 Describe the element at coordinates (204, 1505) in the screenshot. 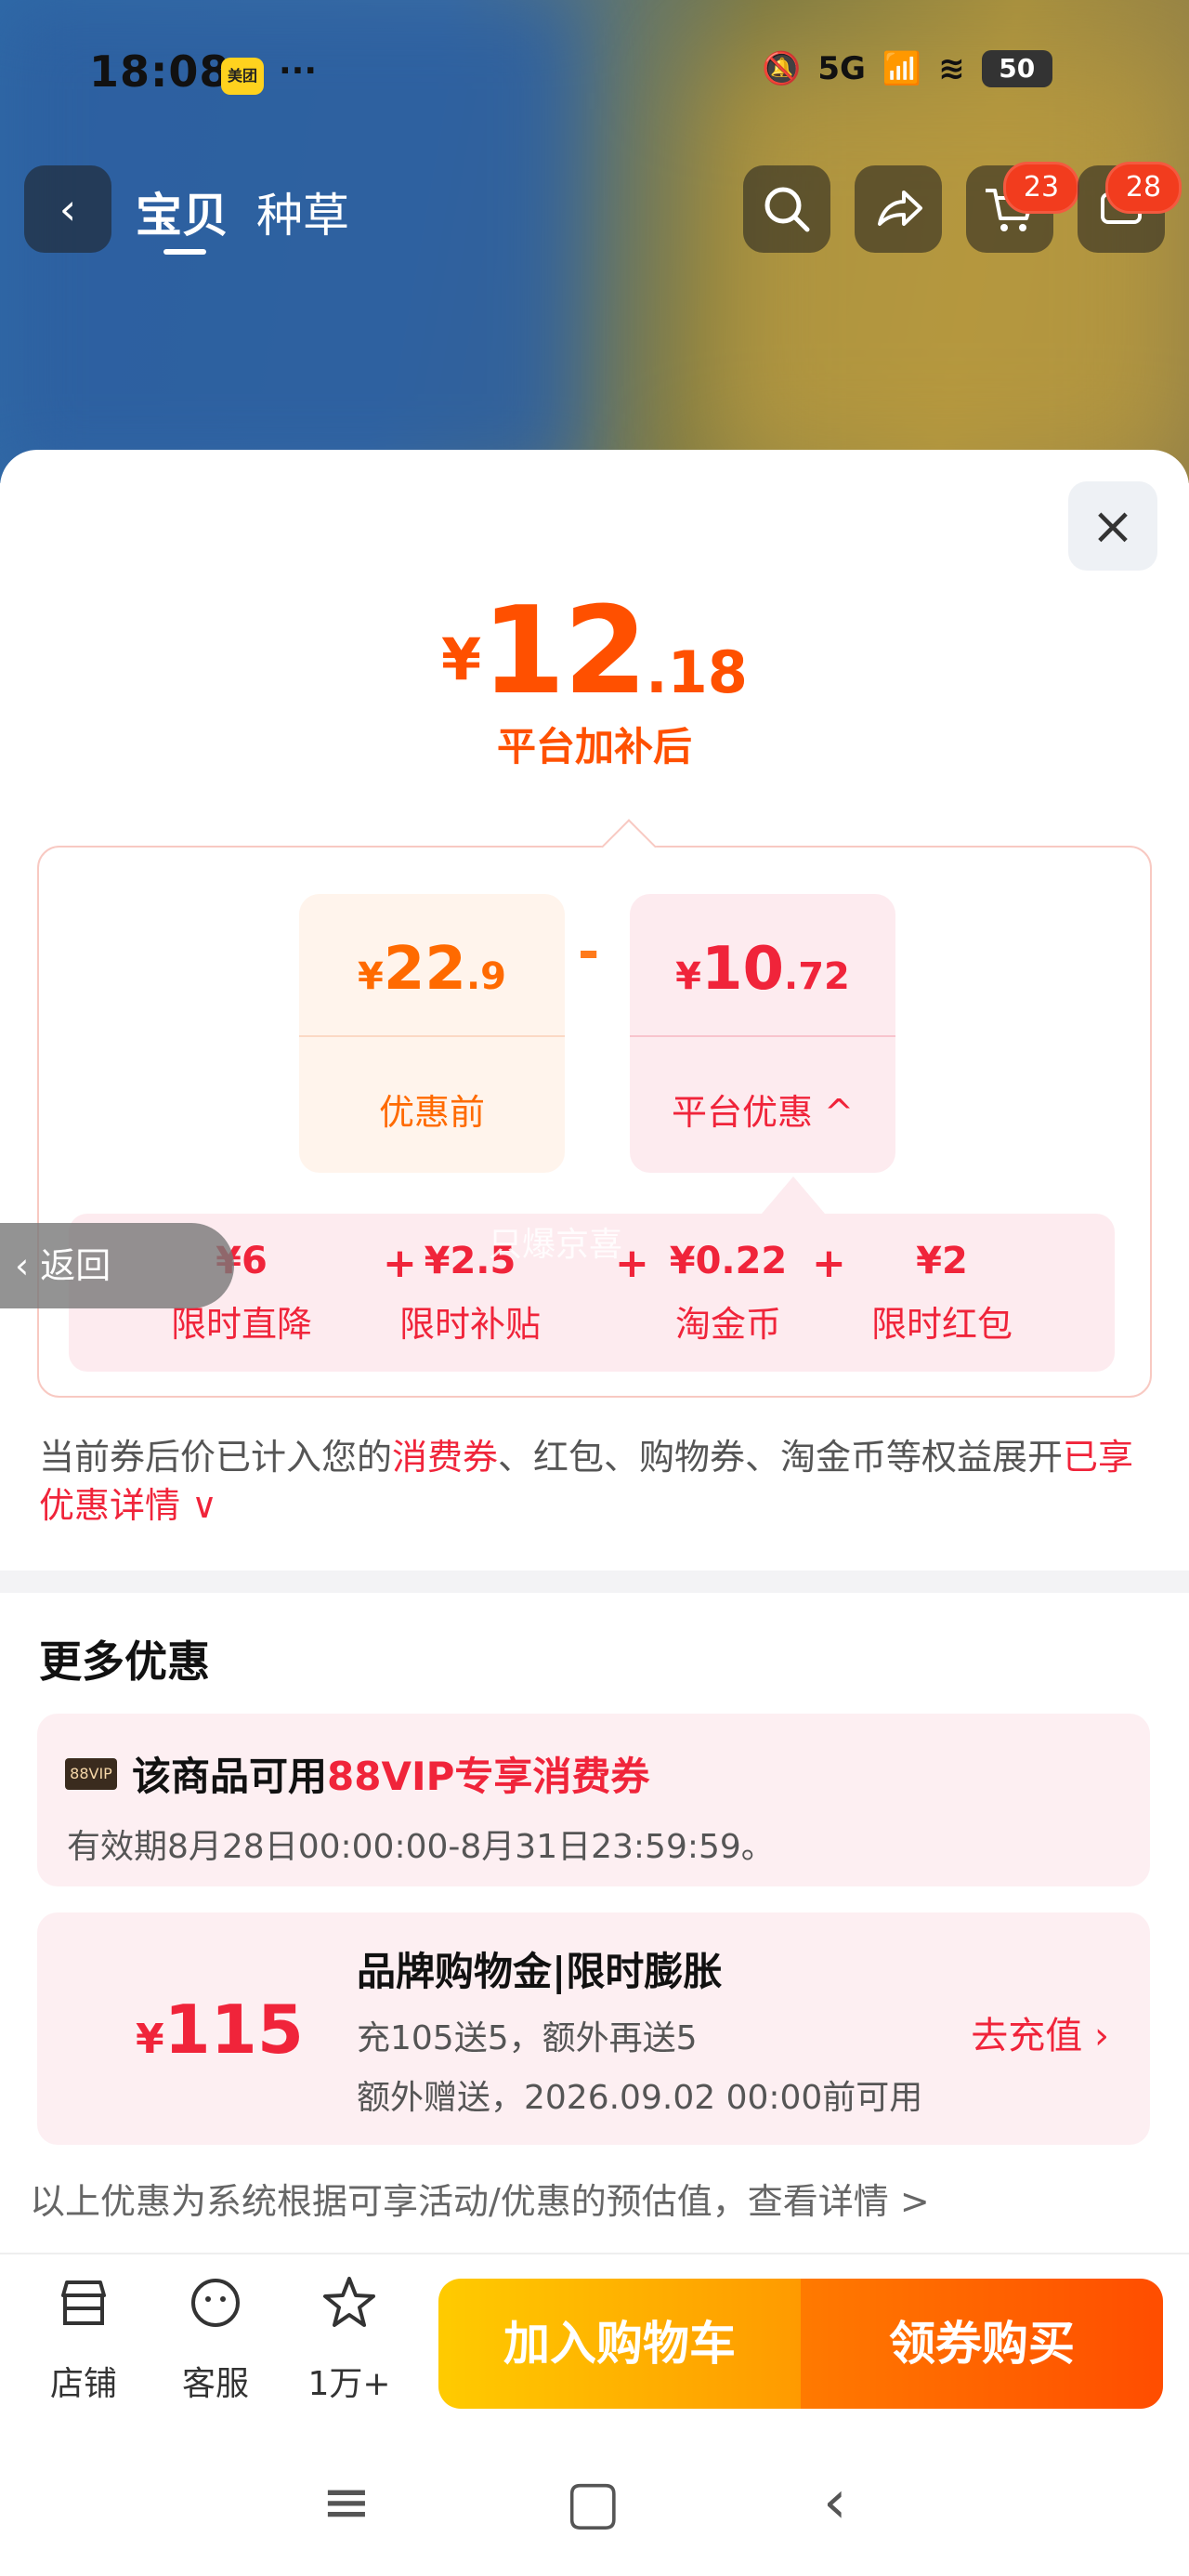

I see `chevron-down-icon: ∨` at that location.